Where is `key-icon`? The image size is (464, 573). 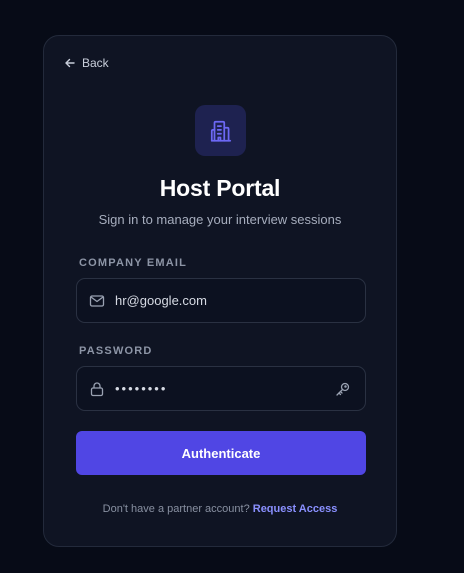
key-icon is located at coordinates (343, 389).